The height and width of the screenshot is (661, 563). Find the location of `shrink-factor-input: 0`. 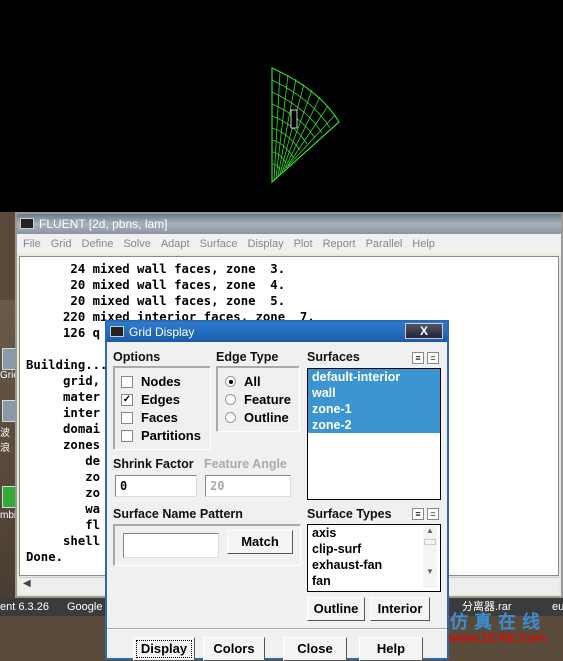

shrink-factor-input: 0 is located at coordinates (156, 486).